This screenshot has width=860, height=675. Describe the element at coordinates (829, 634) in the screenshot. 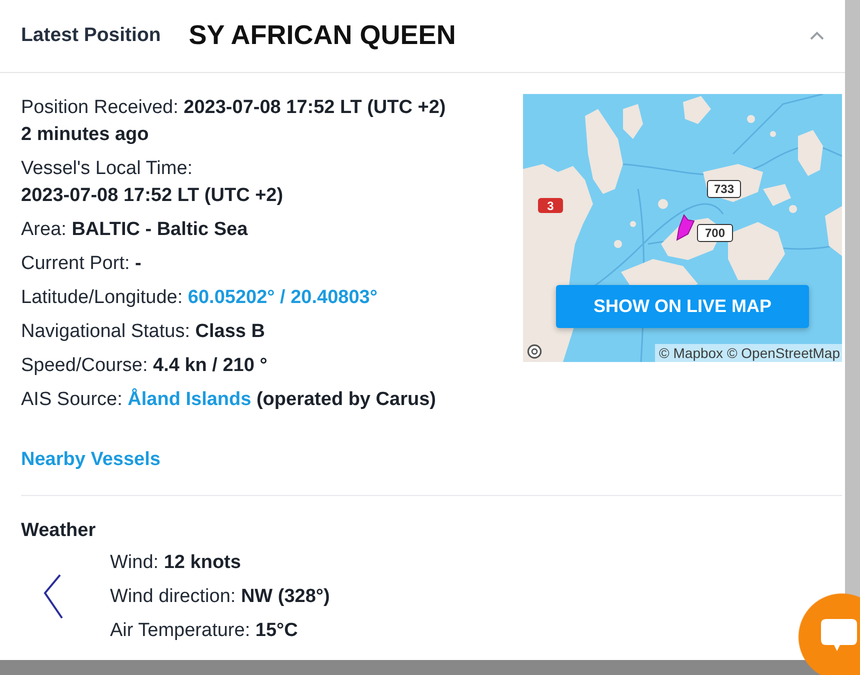

I see `chat-button` at that location.